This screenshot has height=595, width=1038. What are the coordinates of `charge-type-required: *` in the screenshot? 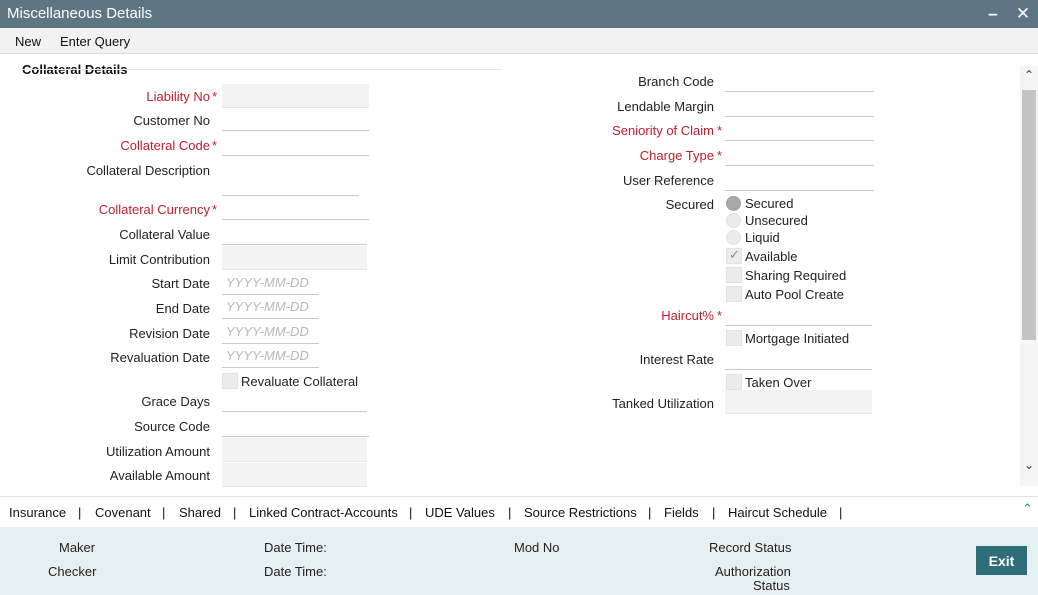 It's located at (720, 155).